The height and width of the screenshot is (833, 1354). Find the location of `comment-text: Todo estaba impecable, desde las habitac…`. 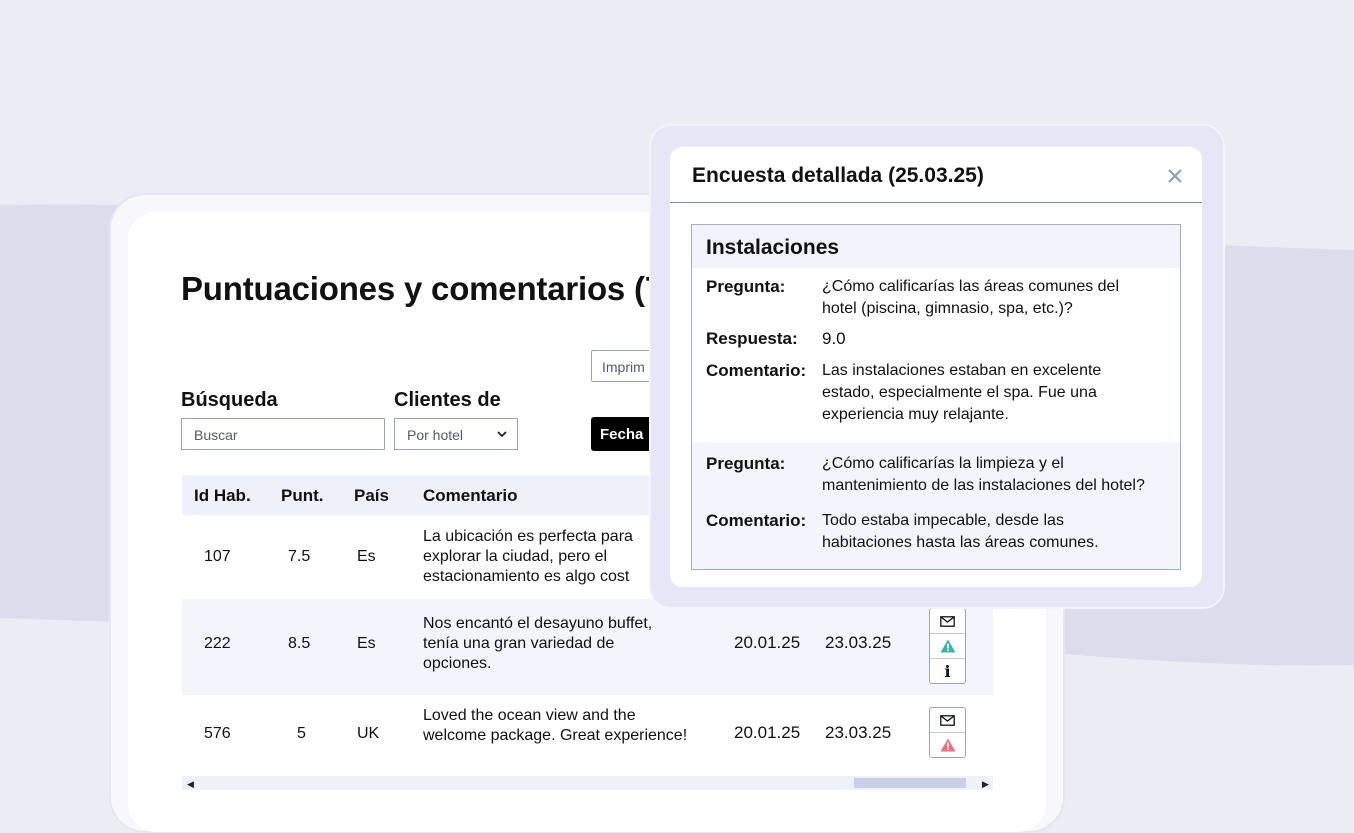

comment-text: Todo estaba impecable, desde las habitac… is located at coordinates (960, 531).